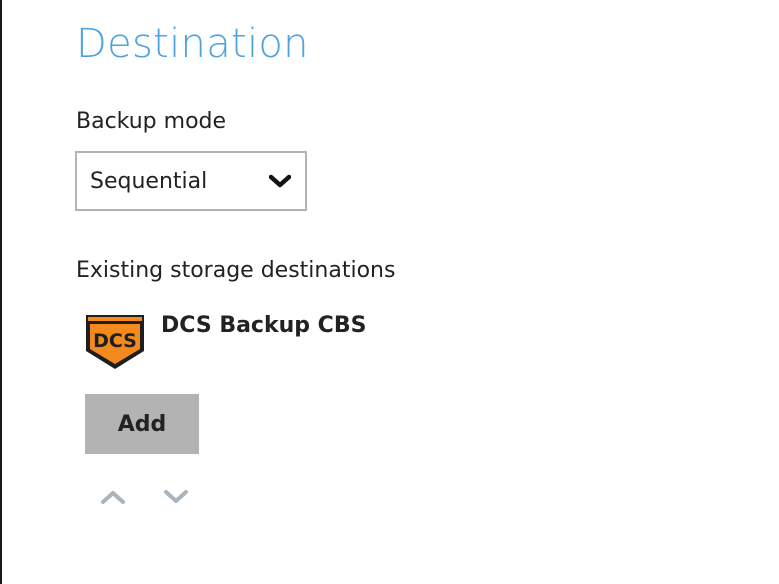 The width and height of the screenshot is (779, 584). I want to click on backup-mode-selected-value: Sequential, so click(149, 181).